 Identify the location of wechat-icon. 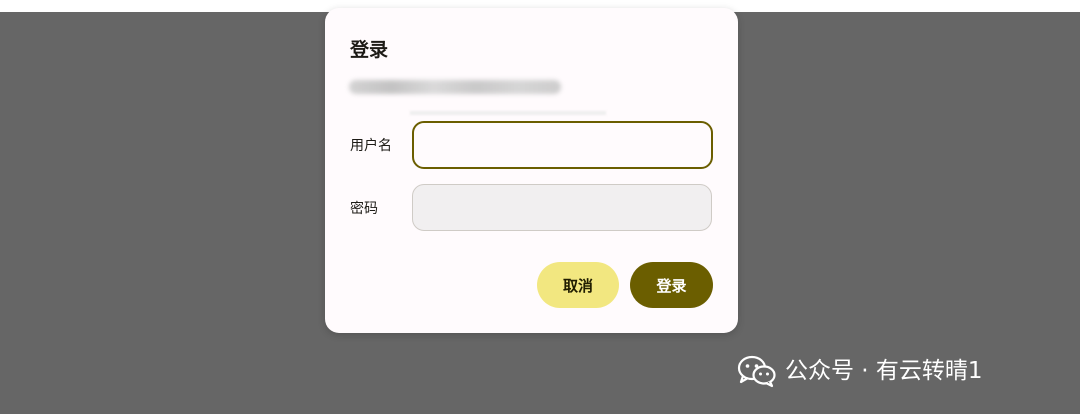
(756, 371).